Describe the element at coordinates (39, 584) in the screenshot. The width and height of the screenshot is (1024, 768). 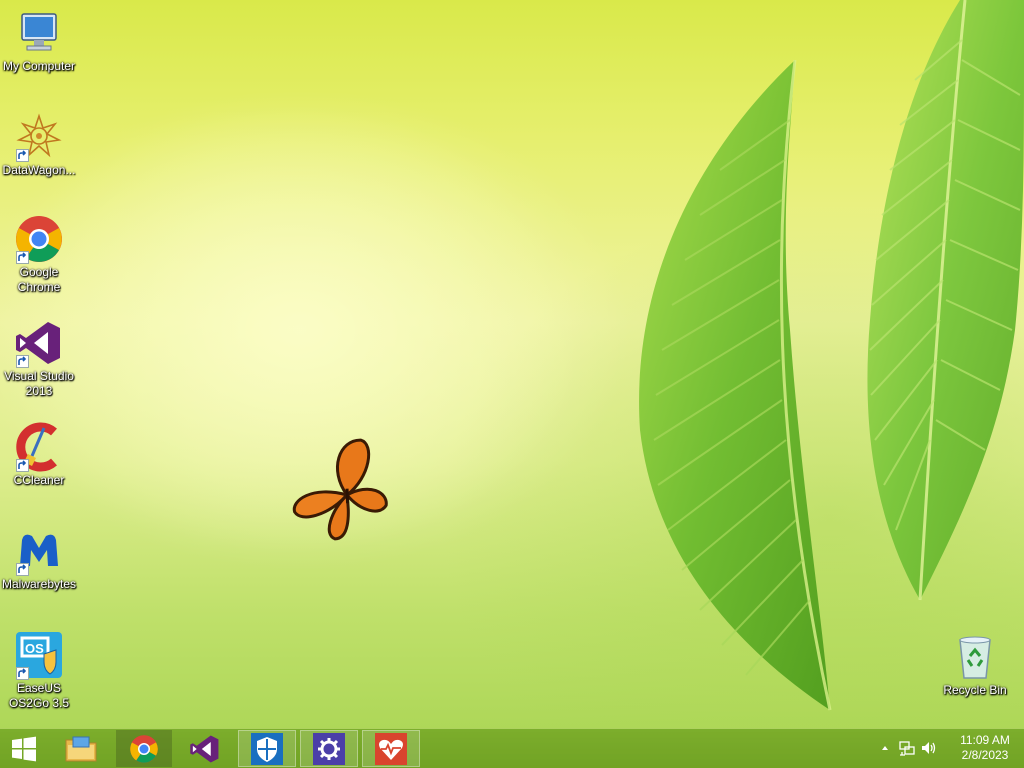
I see `desktop-icon-label: Malwarebytes` at that location.